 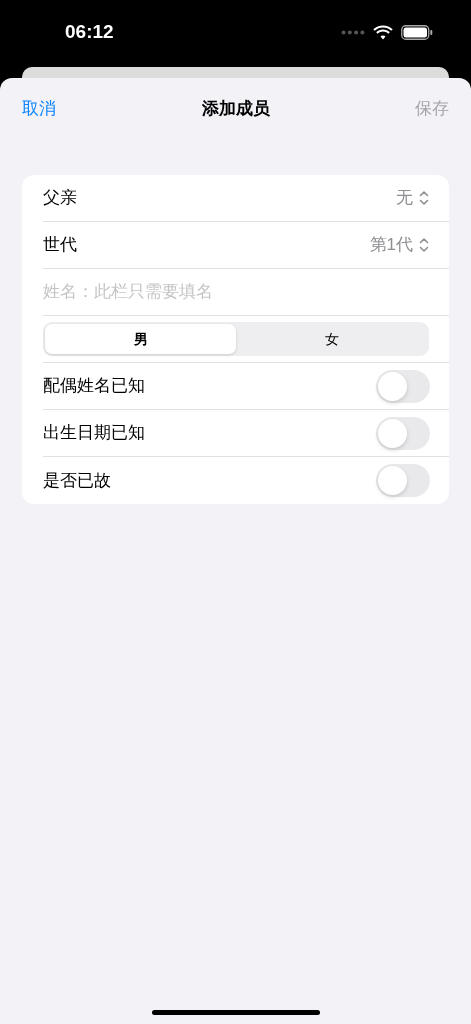 I want to click on cancel-button: 取消, so click(x=39, y=108).